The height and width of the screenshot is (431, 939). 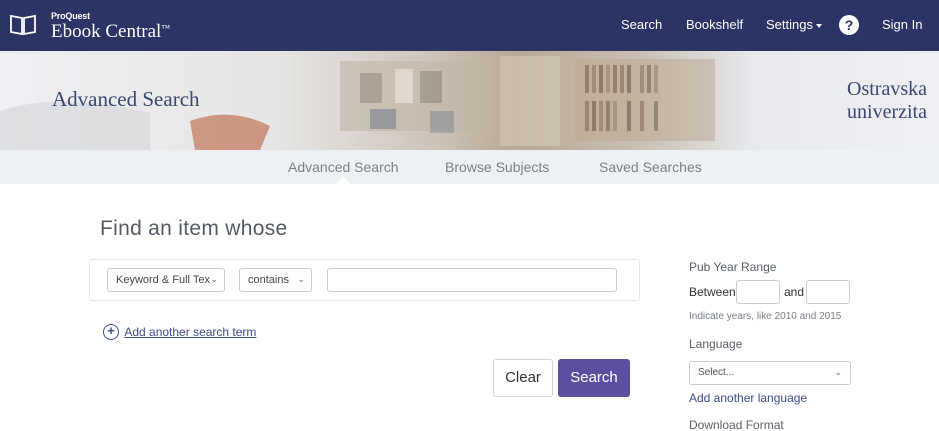 What do you see at coordinates (748, 398) in the screenshot?
I see `add-language-link: Add another language` at bounding box center [748, 398].